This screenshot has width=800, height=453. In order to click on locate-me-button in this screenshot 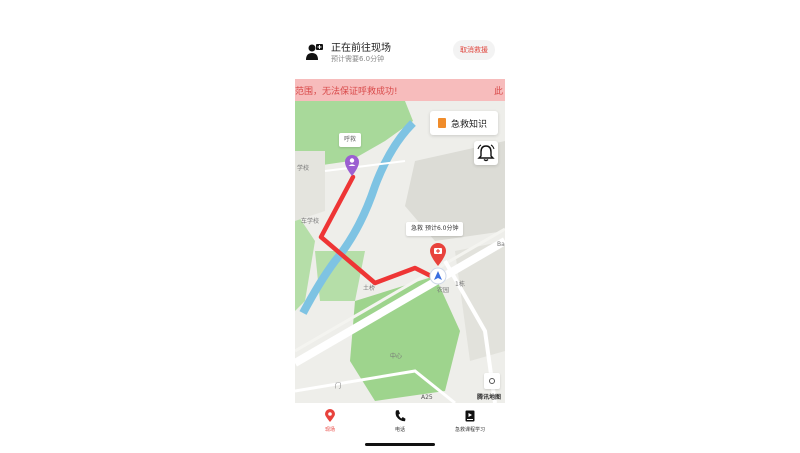, I will do `click(492, 381)`.